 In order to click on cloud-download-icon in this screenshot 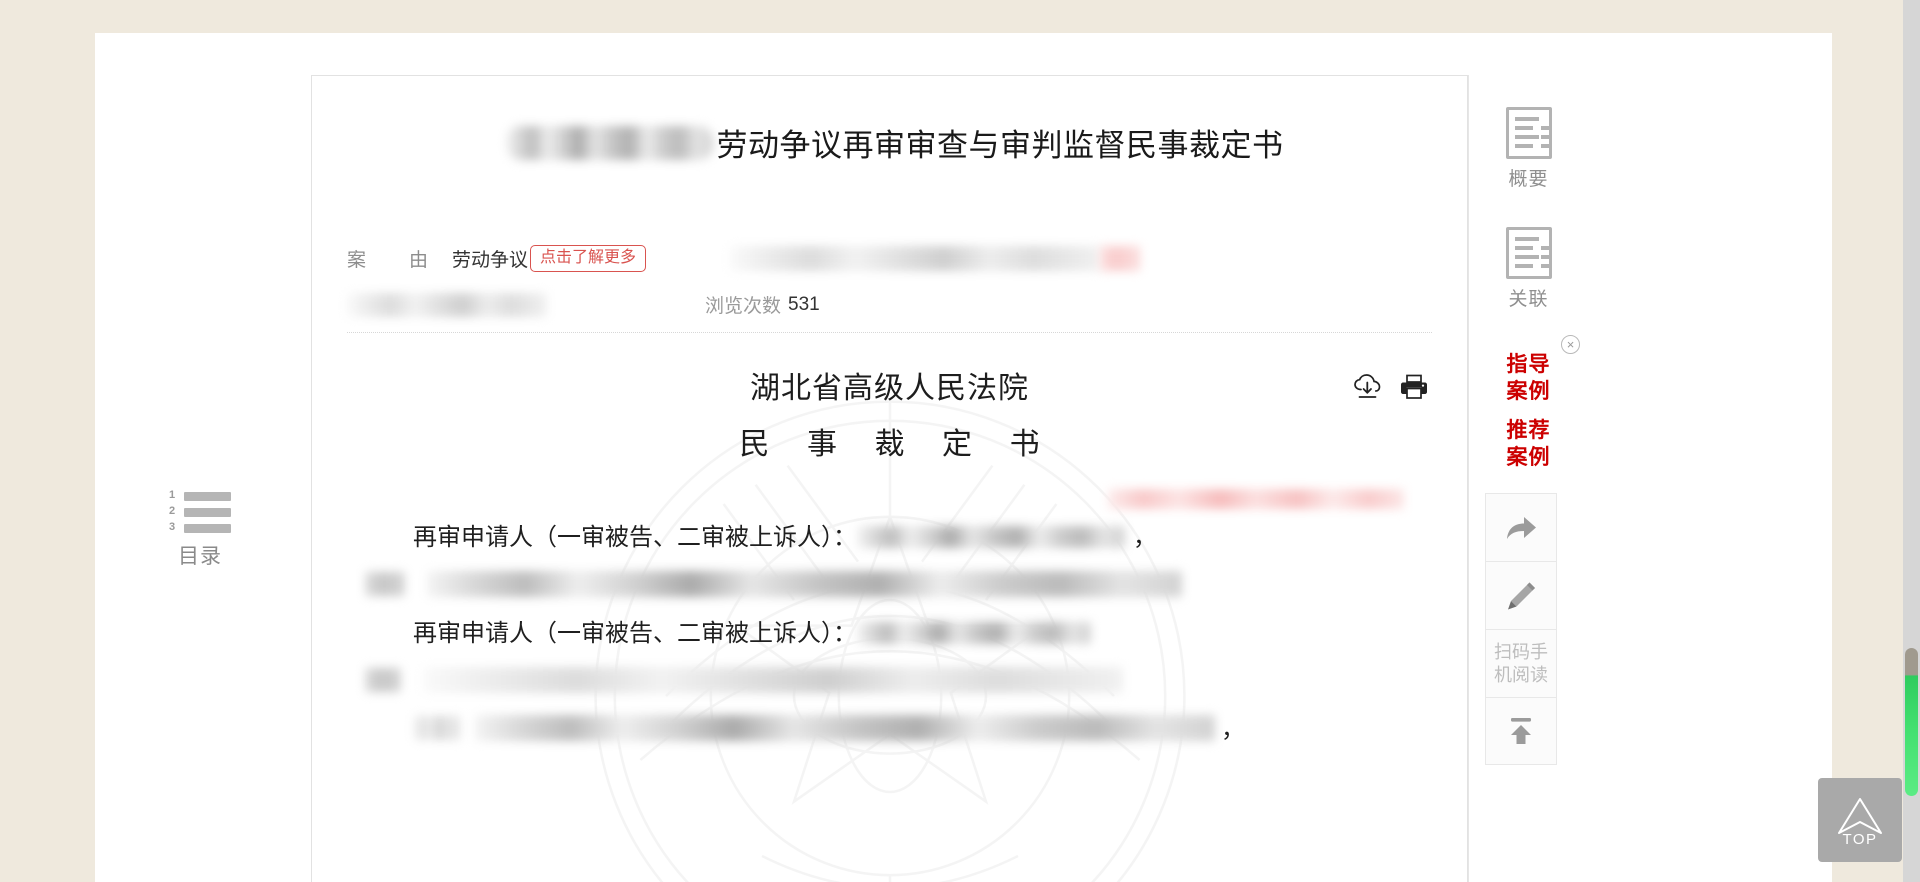, I will do `click(1368, 387)`.